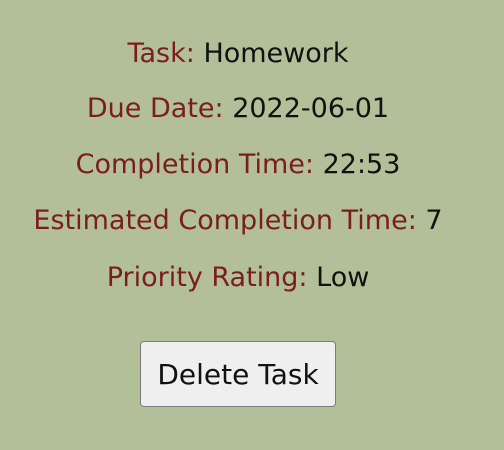 The width and height of the screenshot is (504, 450). I want to click on task-field: Task: Homework, so click(238, 54).